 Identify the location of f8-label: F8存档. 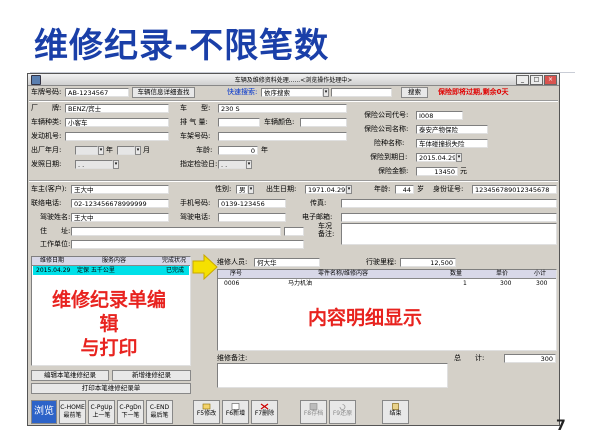
(313, 413).